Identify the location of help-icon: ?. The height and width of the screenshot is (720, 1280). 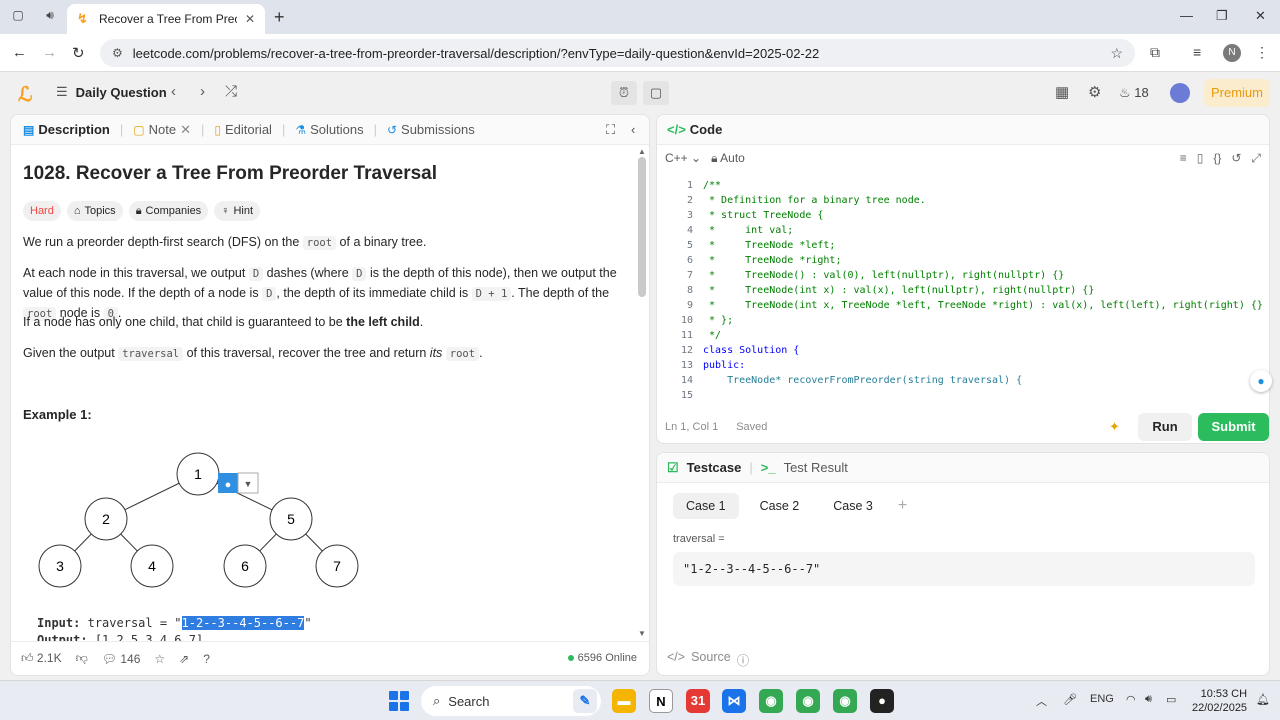
(206, 659).